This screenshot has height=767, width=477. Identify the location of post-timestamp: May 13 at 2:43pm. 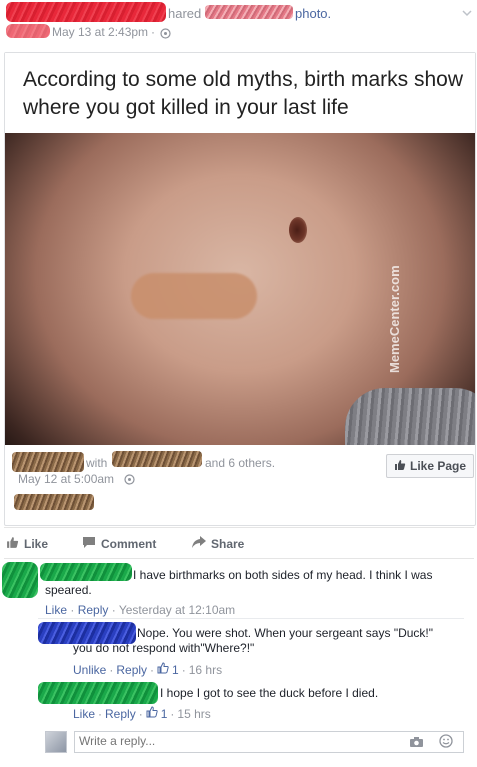
(100, 32).